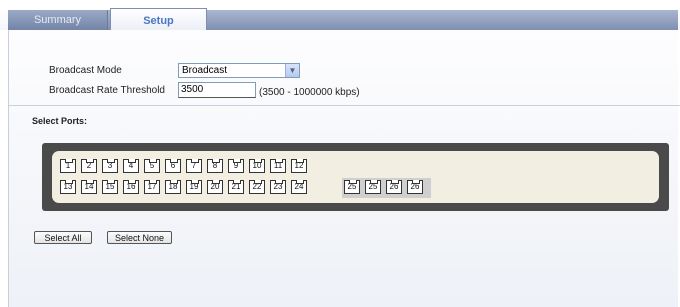 Image resolution: width=680 pixels, height=307 pixels. What do you see at coordinates (89, 166) in the screenshot?
I see `port-2: 2` at bounding box center [89, 166].